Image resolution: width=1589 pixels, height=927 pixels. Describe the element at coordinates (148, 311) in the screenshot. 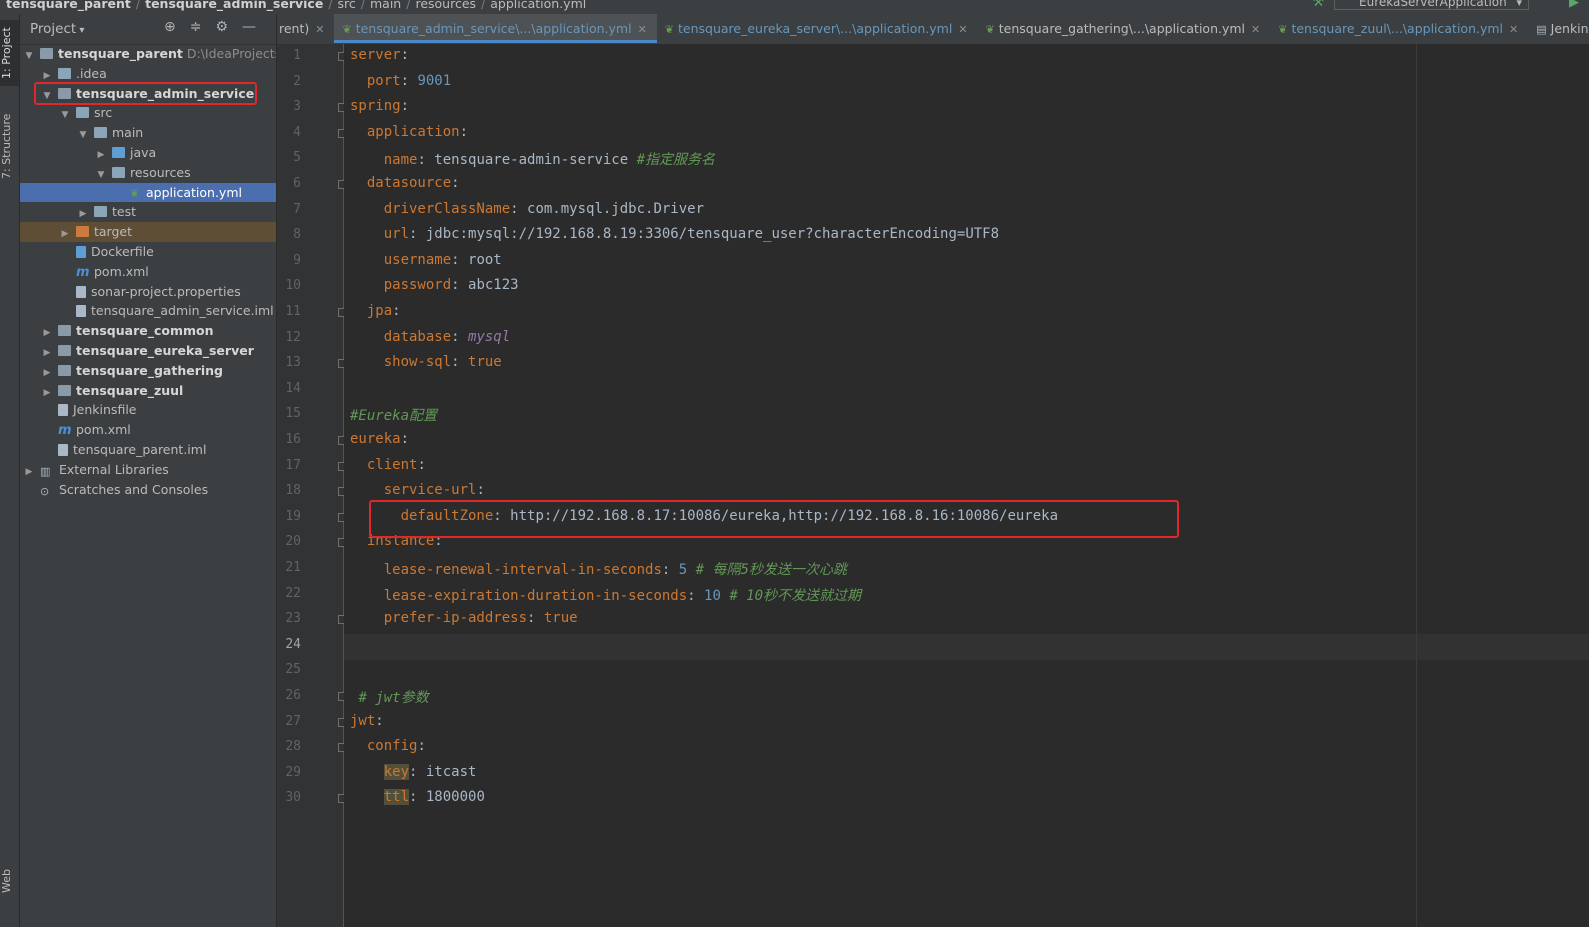

I see `tree-node: tensquare_admin_service.iml` at that location.